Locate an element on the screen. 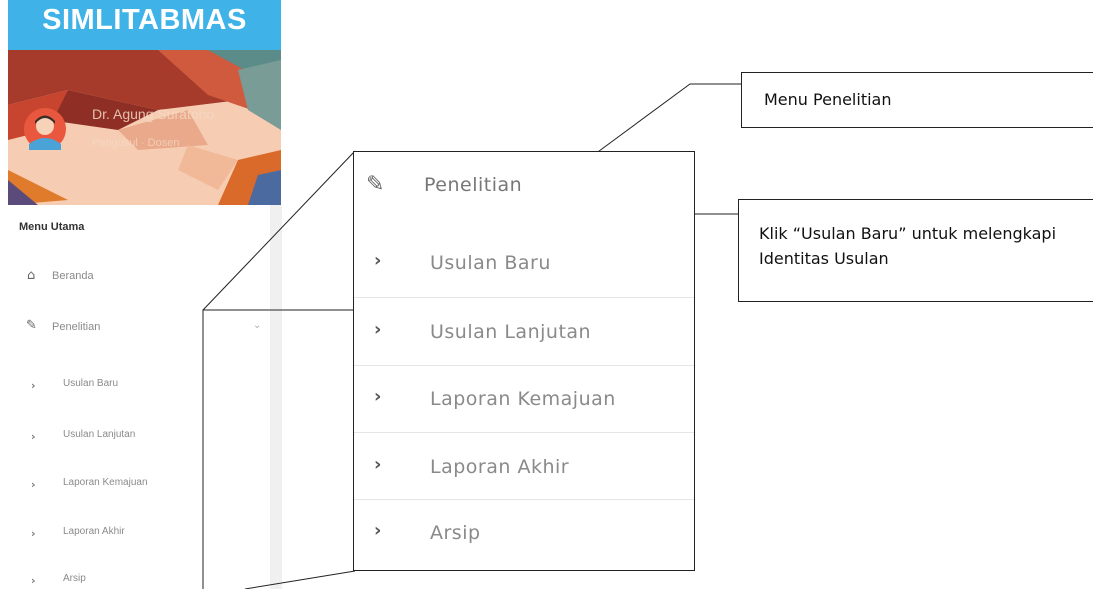  edit-icon: ✎ is located at coordinates (375, 184).